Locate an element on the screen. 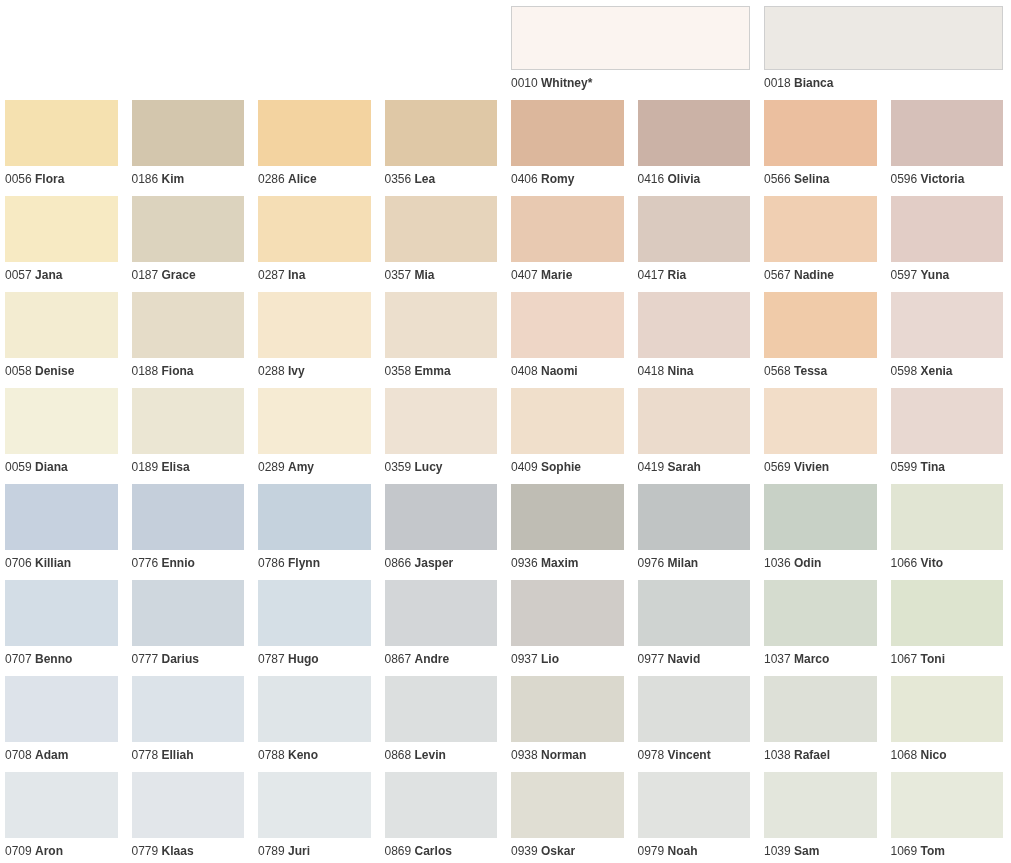 This screenshot has height=863, width=1011. swatch-label: 0787 Hugo is located at coordinates (288, 659).